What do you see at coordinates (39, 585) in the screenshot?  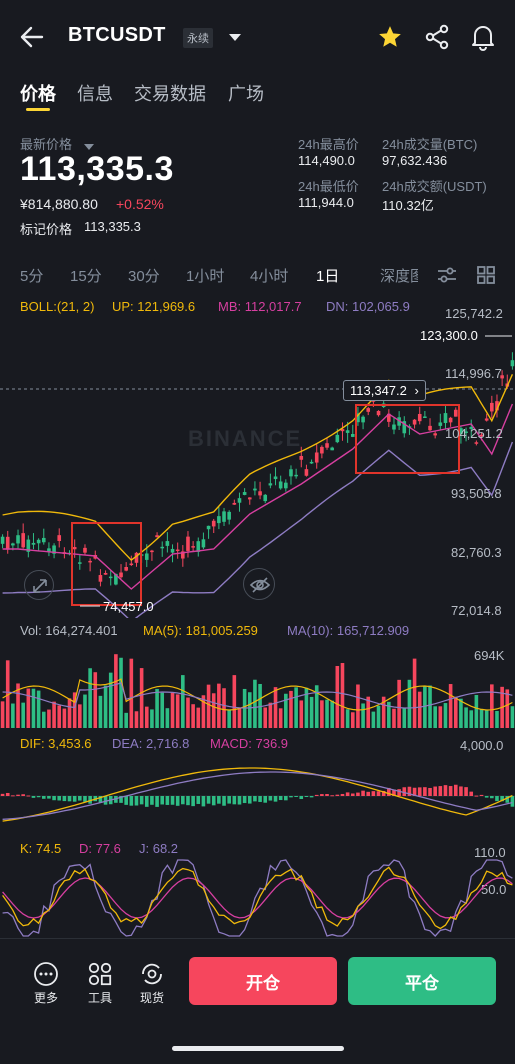 I see `fullscreen-icon` at bounding box center [39, 585].